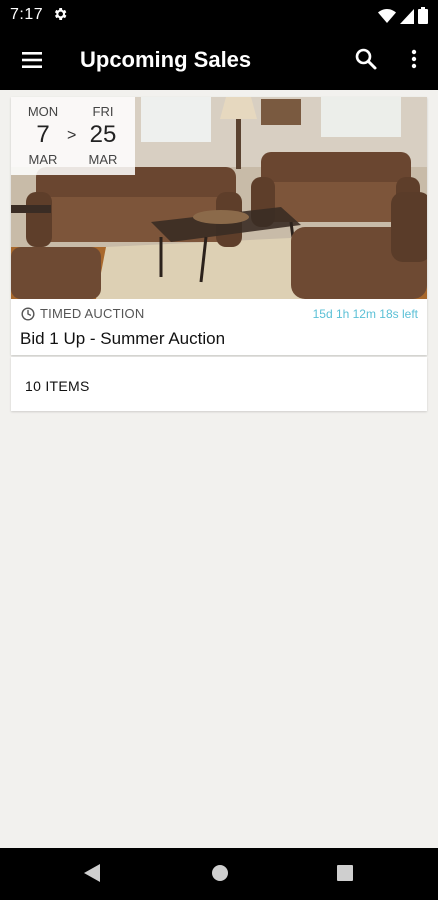 This screenshot has width=438, height=900. I want to click on start-date: MON 7 MAR, so click(43, 135).